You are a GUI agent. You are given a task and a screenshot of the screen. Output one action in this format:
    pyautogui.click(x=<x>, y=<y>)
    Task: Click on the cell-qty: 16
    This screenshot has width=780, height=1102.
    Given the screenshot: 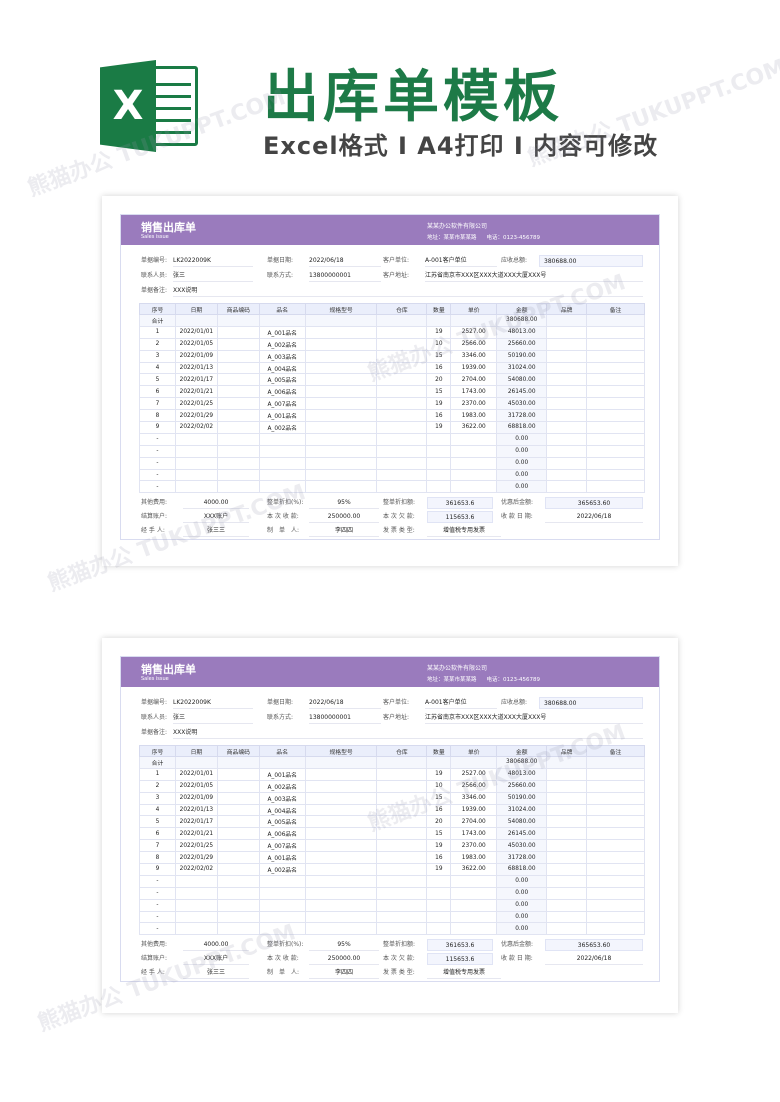 What is the action you would take?
    pyautogui.click(x=439, y=810)
    